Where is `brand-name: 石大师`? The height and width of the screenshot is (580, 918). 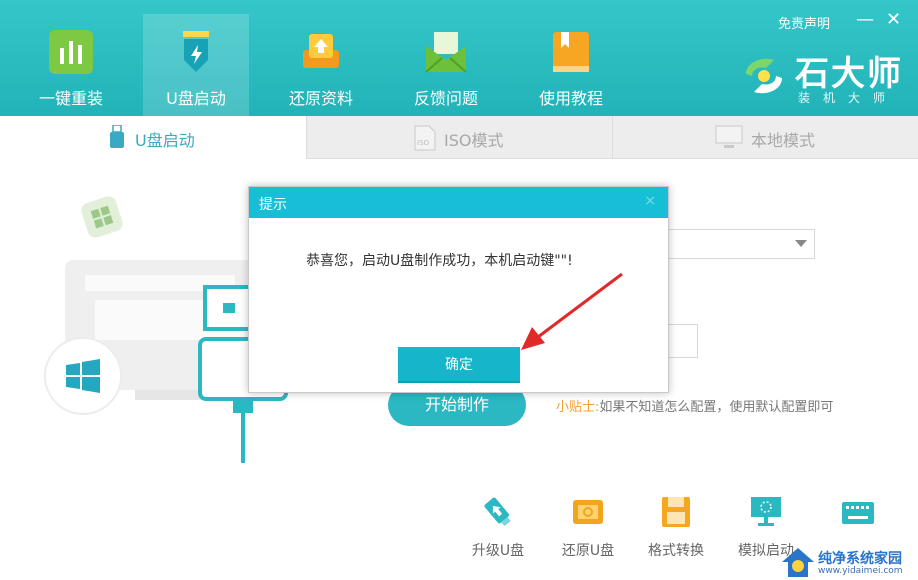 brand-name: 石大师 is located at coordinates (849, 74).